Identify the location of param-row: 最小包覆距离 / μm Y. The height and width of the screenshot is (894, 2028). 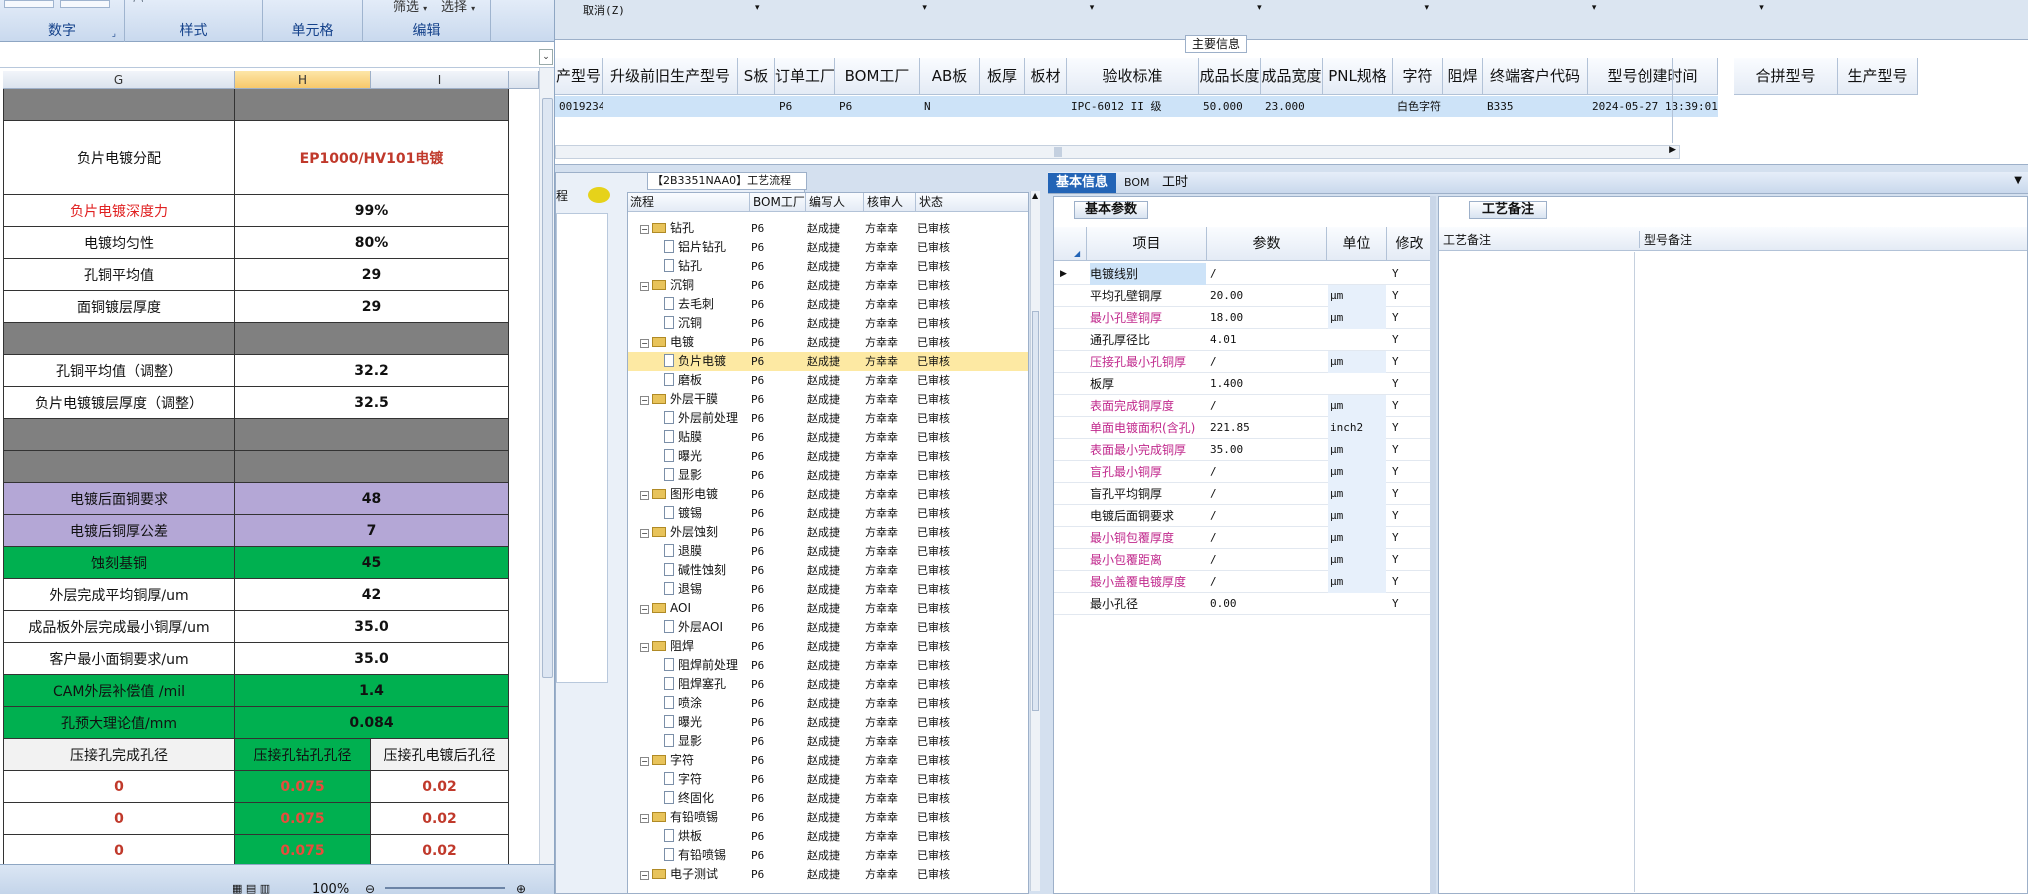
(1243, 560).